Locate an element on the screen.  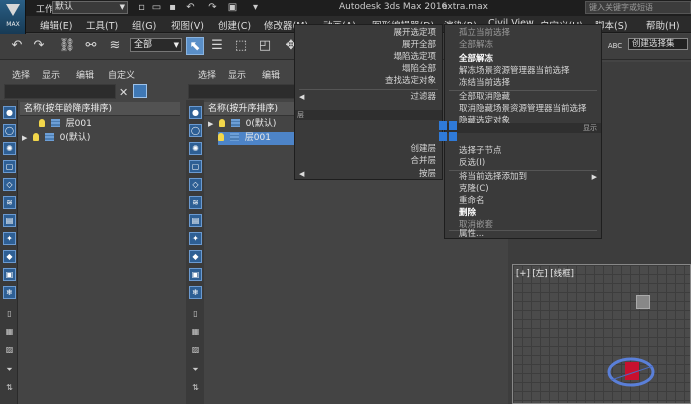
open-file-icon: ▭ is located at coordinates (156, 7).